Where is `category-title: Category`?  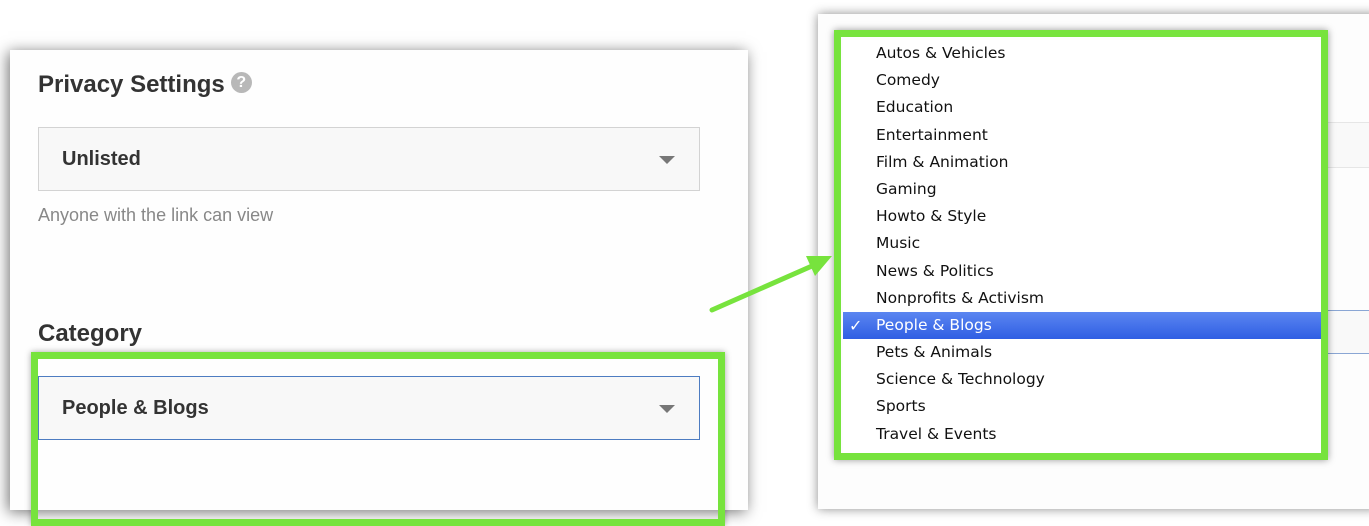 category-title: Category is located at coordinates (90, 333).